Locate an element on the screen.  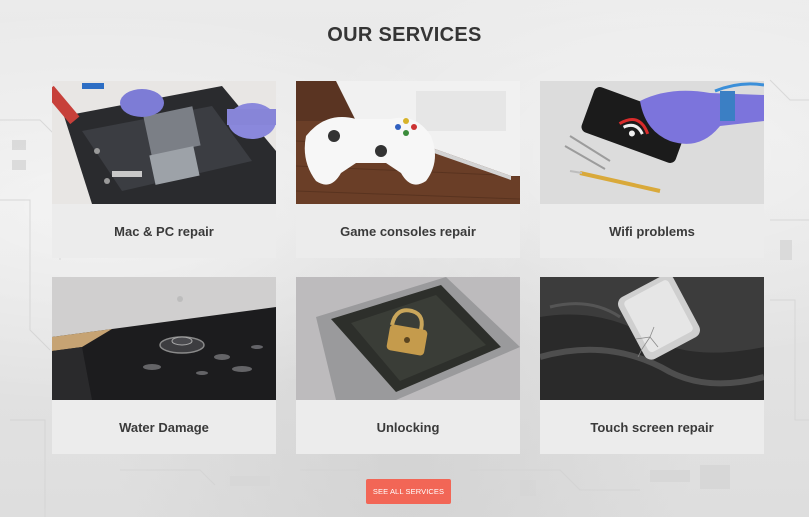
laptop-repair-image is located at coordinates (164, 142).